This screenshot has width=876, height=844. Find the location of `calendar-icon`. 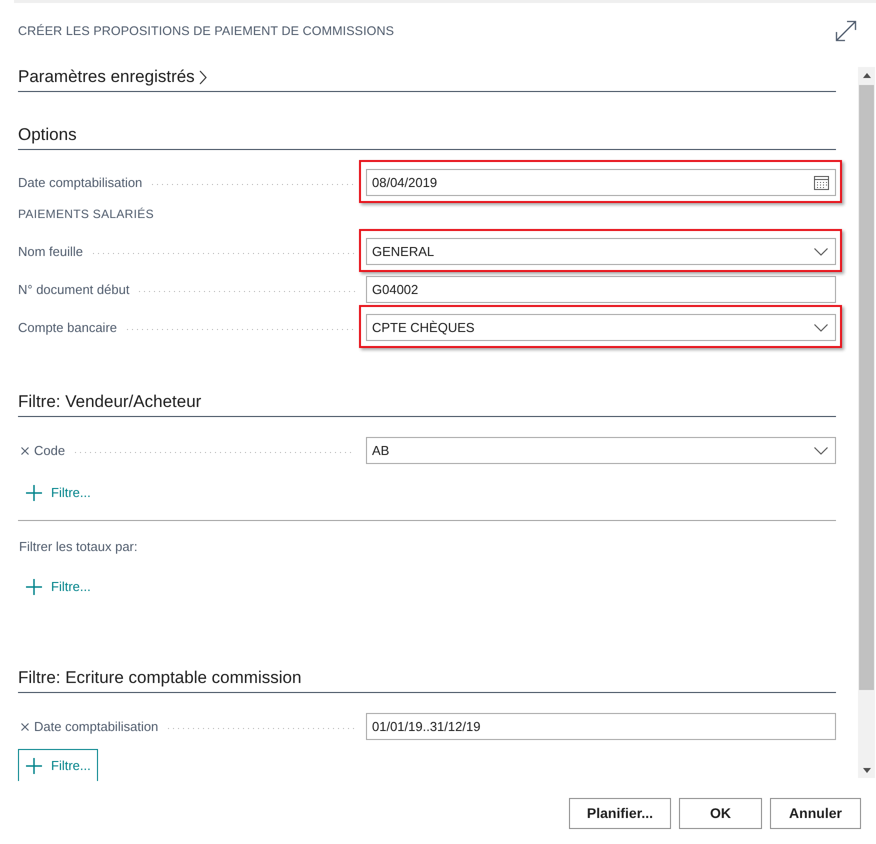

calendar-icon is located at coordinates (821, 183).